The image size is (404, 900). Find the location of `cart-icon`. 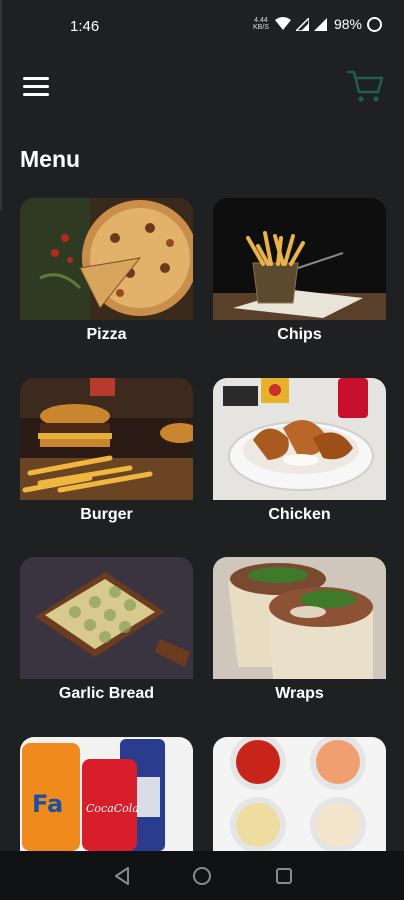

cart-icon is located at coordinates (366, 86).